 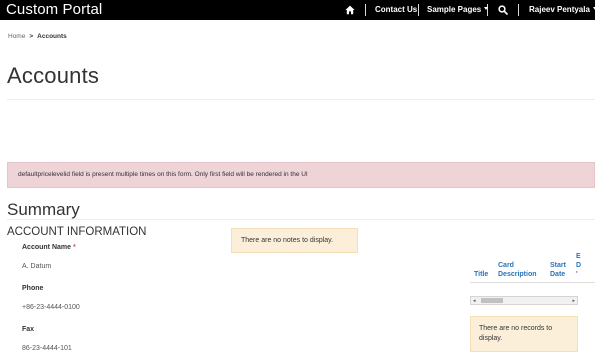 I want to click on user-name-label: Rajeev Pentyala, so click(x=559, y=9).